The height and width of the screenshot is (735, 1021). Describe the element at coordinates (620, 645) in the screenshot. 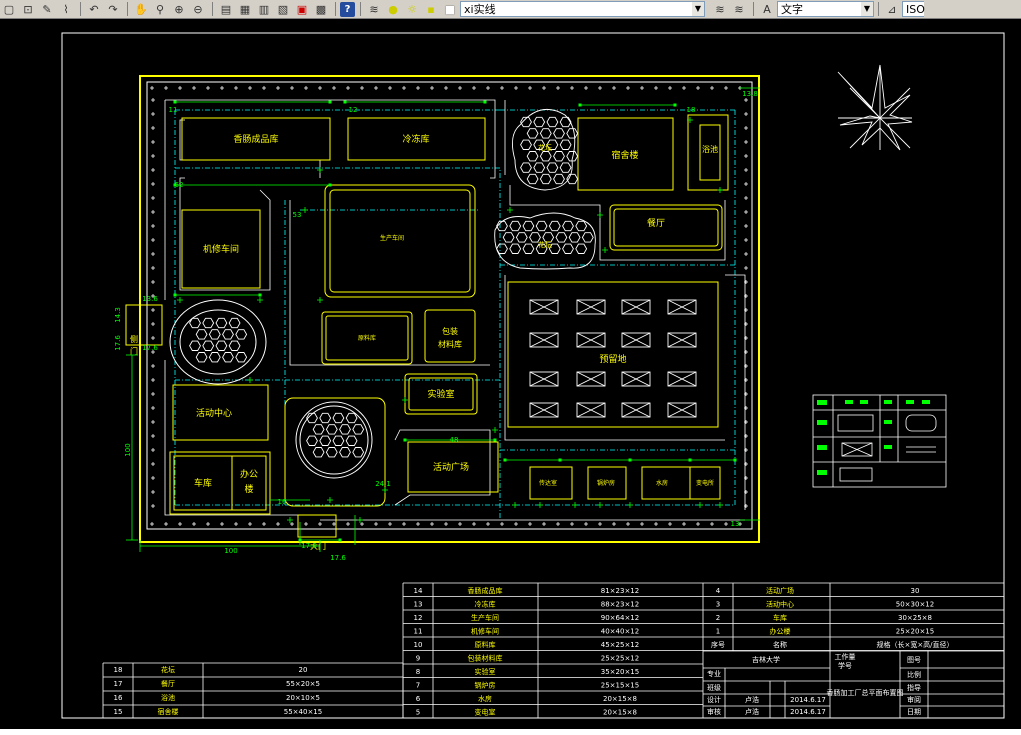

I see `table-row-spec: 45×25×12` at that location.